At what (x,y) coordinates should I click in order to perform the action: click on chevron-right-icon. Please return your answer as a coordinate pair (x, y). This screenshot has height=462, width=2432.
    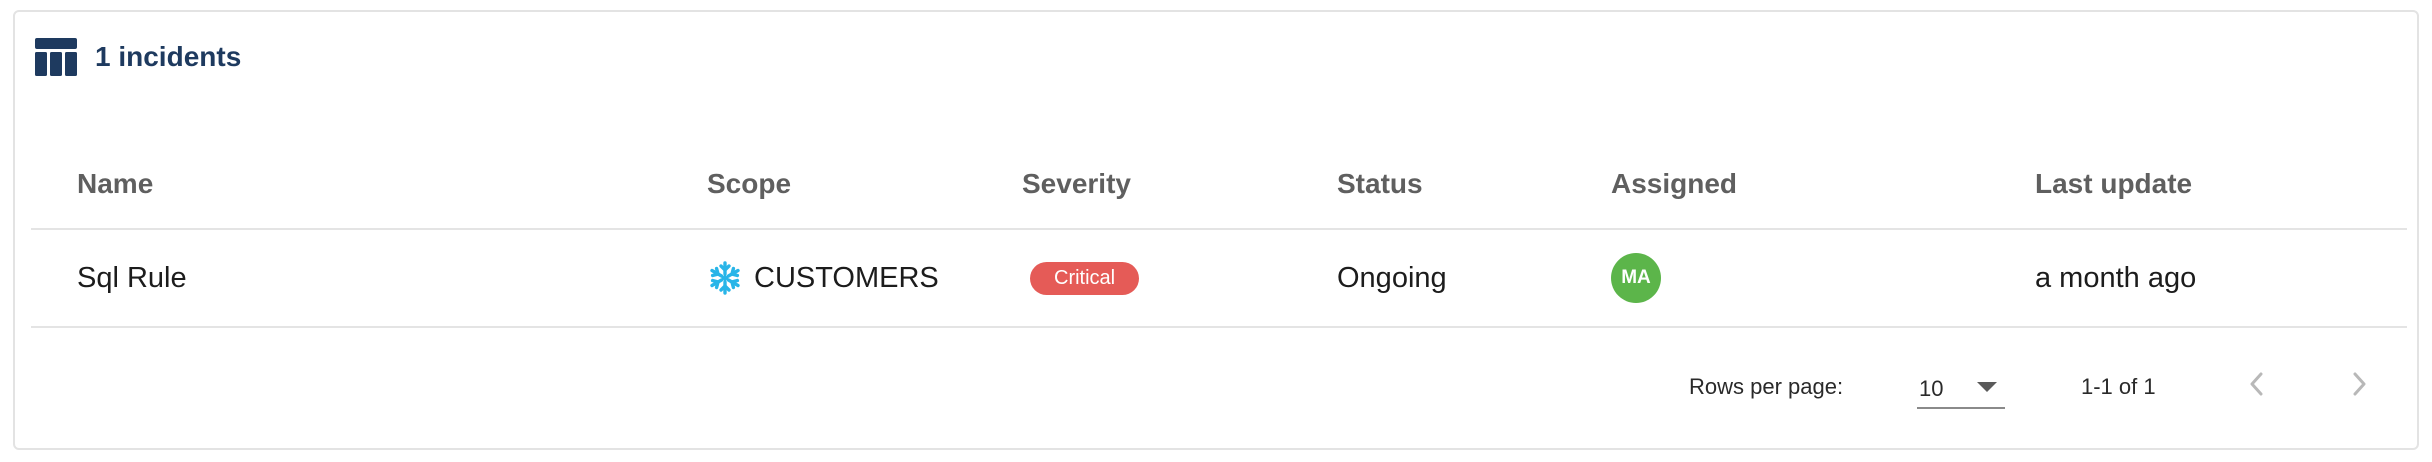
    Looking at the image, I should click on (2359, 384).